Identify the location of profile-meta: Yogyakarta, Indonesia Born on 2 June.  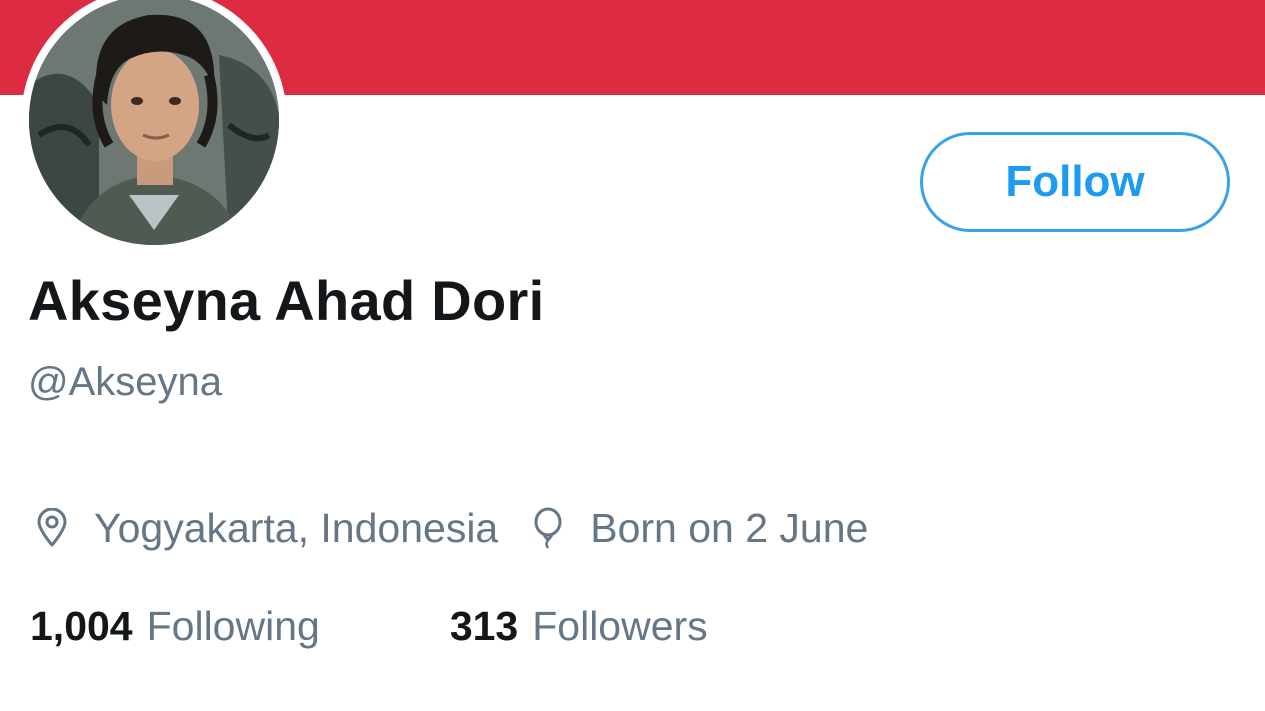
(450, 528).